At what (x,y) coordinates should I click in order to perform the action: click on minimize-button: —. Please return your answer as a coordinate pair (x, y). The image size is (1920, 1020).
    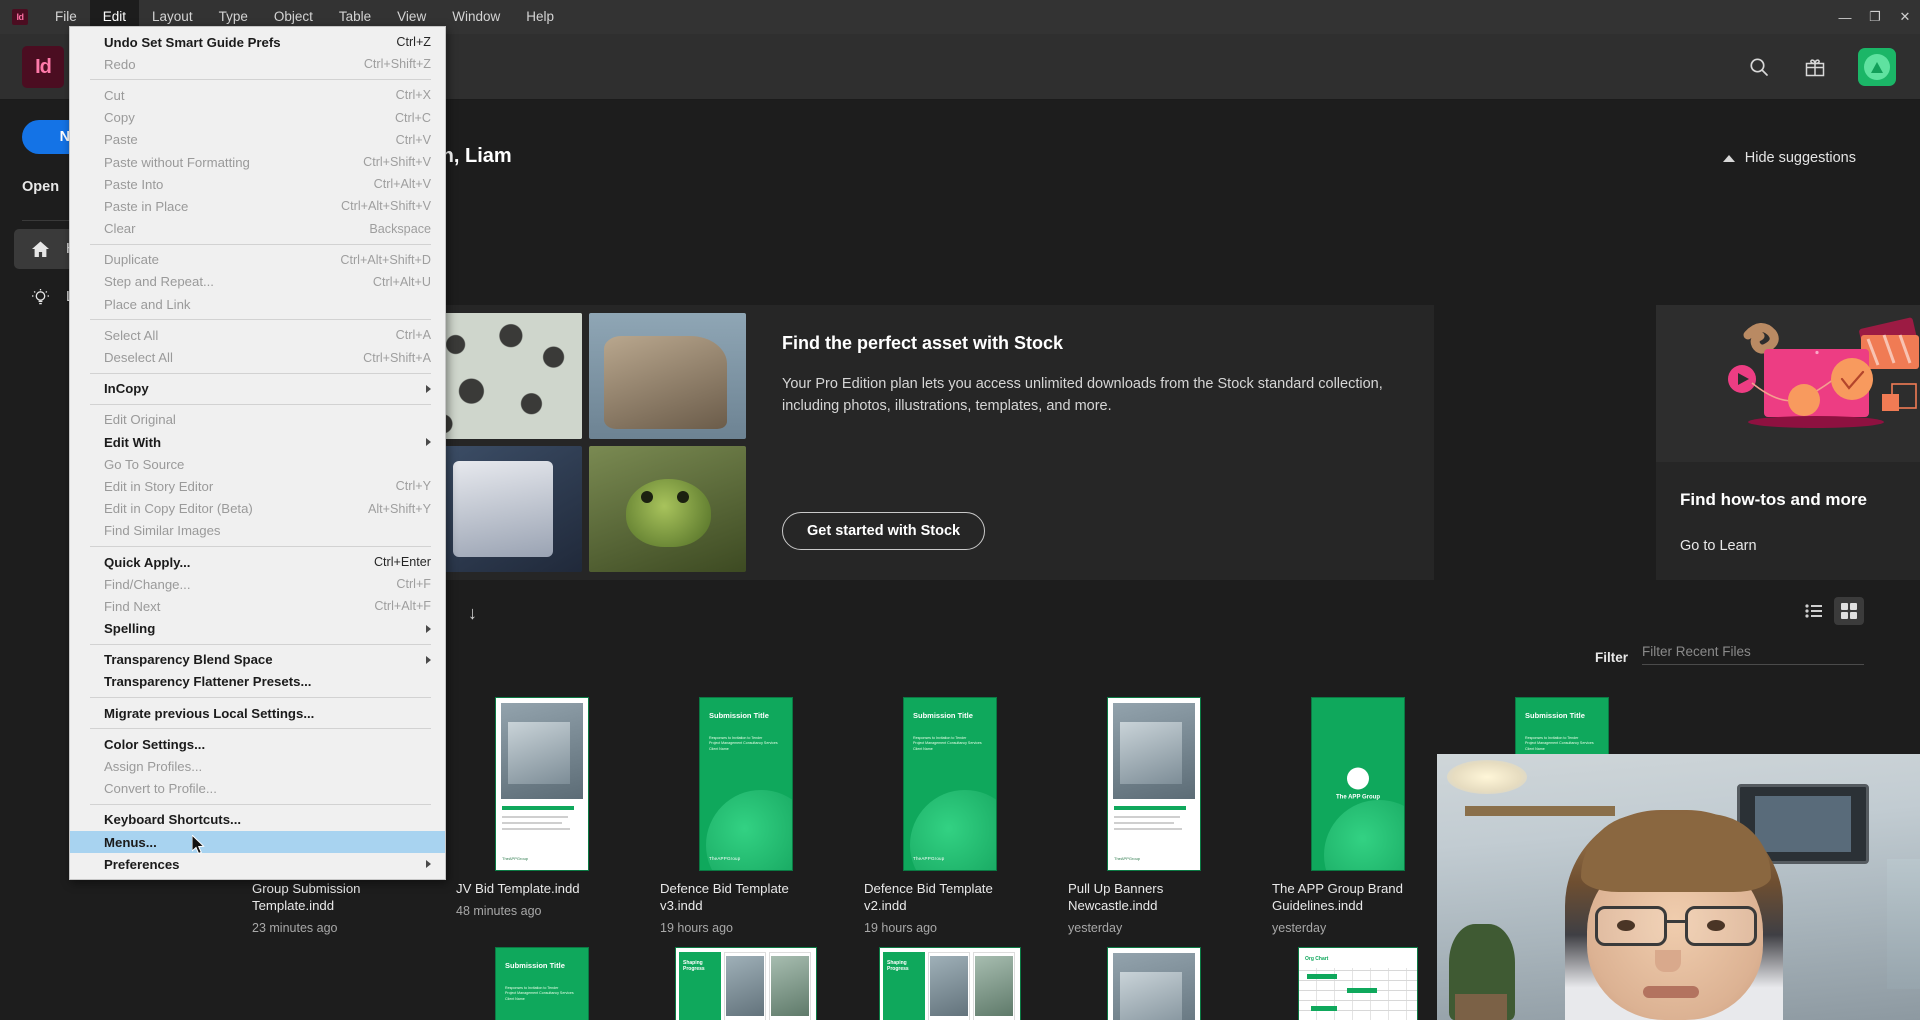
    Looking at the image, I should click on (1845, 17).